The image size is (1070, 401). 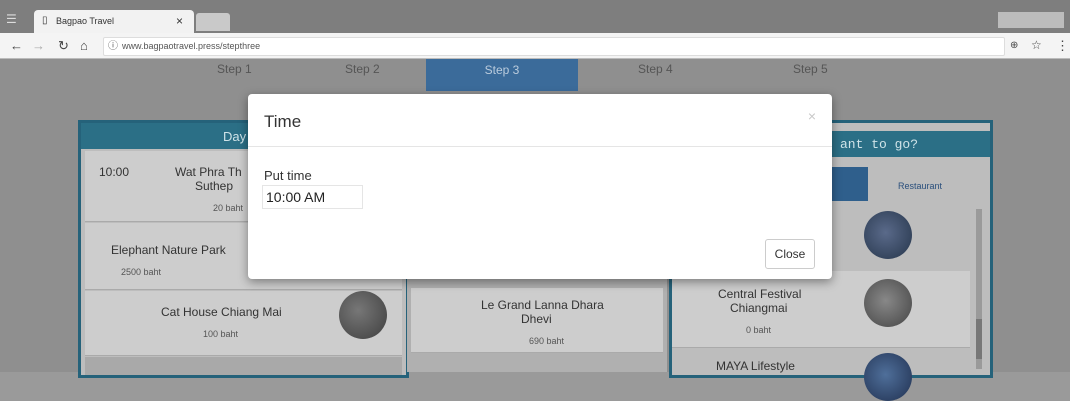 I want to click on new-tab-button, so click(x=213, y=22).